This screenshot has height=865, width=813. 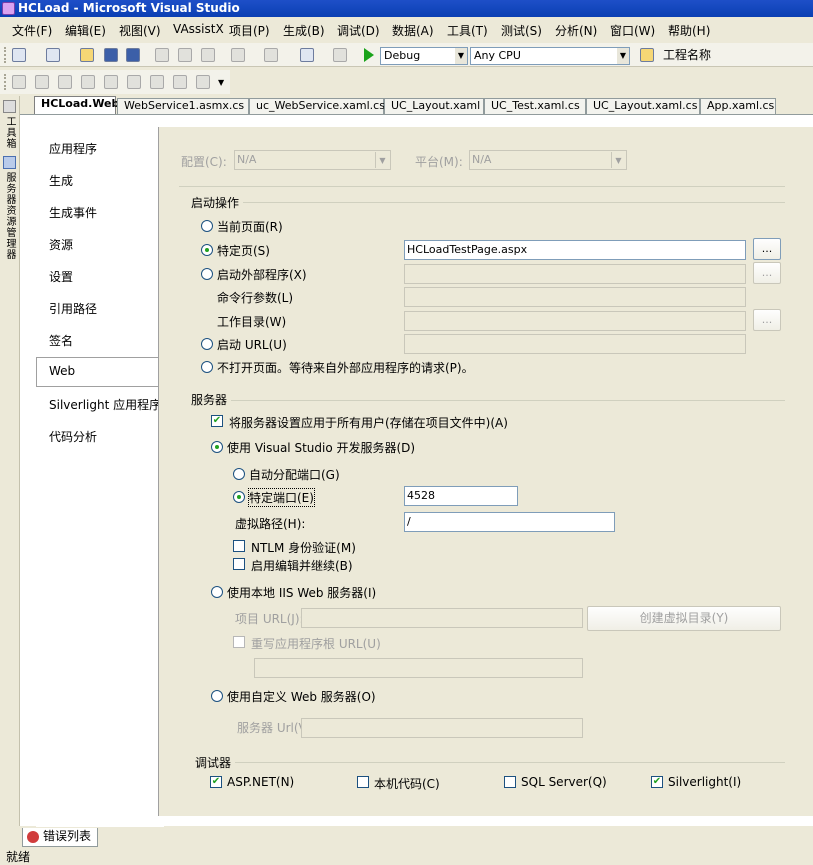 What do you see at coordinates (42, 82) in the screenshot?
I see `align-center-icon` at bounding box center [42, 82].